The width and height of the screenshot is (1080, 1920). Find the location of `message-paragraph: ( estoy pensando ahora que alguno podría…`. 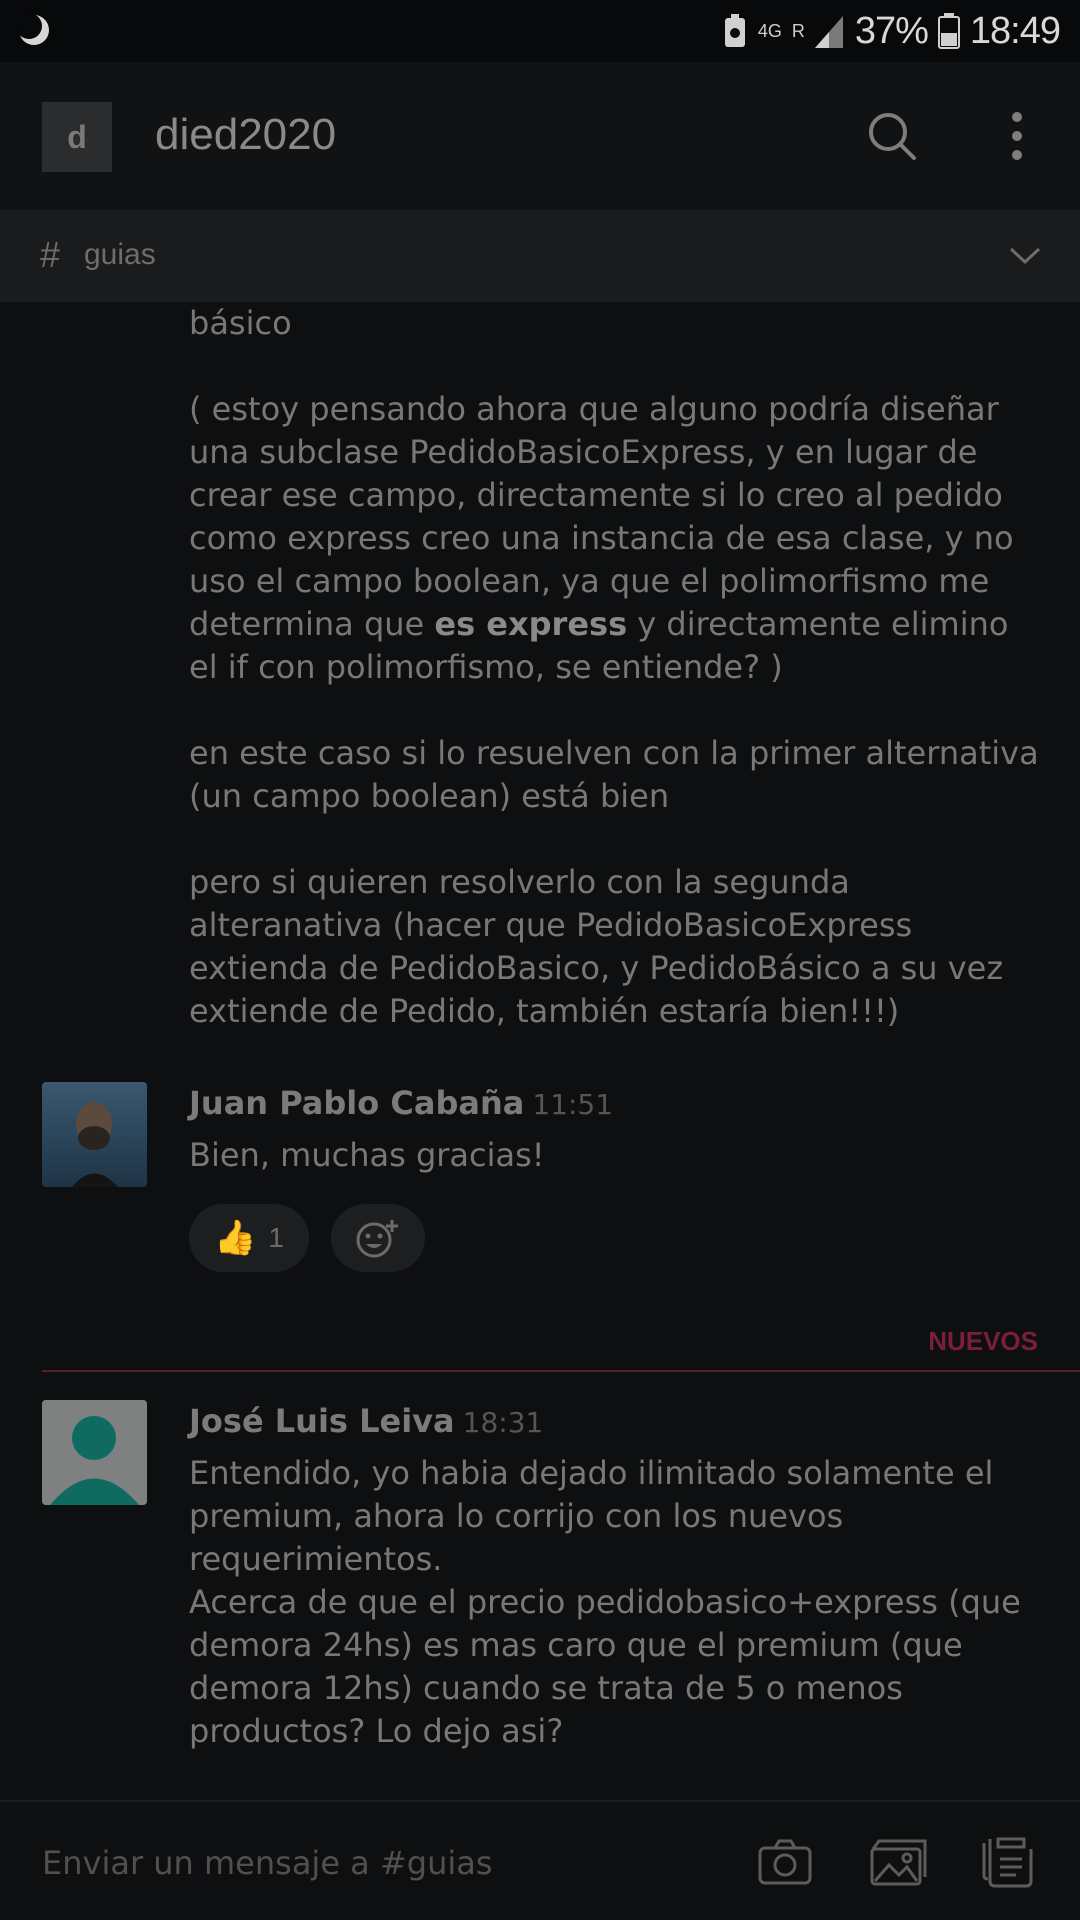

message-paragraph: ( estoy pensando ahora que alguno podría… is located at coordinates (601, 538).